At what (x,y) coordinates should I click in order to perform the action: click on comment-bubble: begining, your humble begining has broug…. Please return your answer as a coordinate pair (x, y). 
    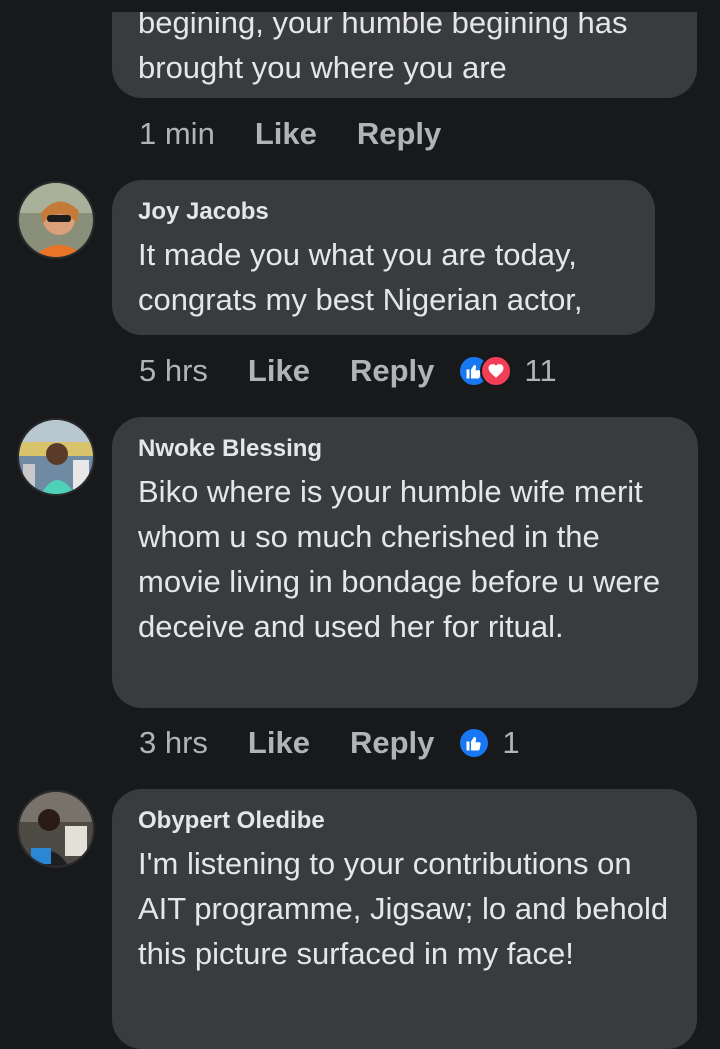
    Looking at the image, I should click on (404, 49).